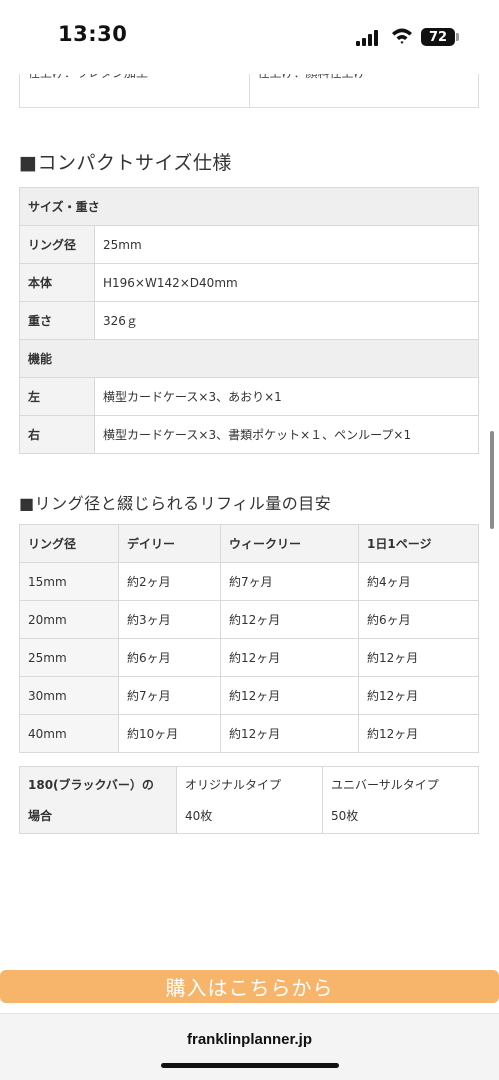 This screenshot has height=1080, width=499. What do you see at coordinates (57, 434) in the screenshot?
I see `row-label: 右` at bounding box center [57, 434].